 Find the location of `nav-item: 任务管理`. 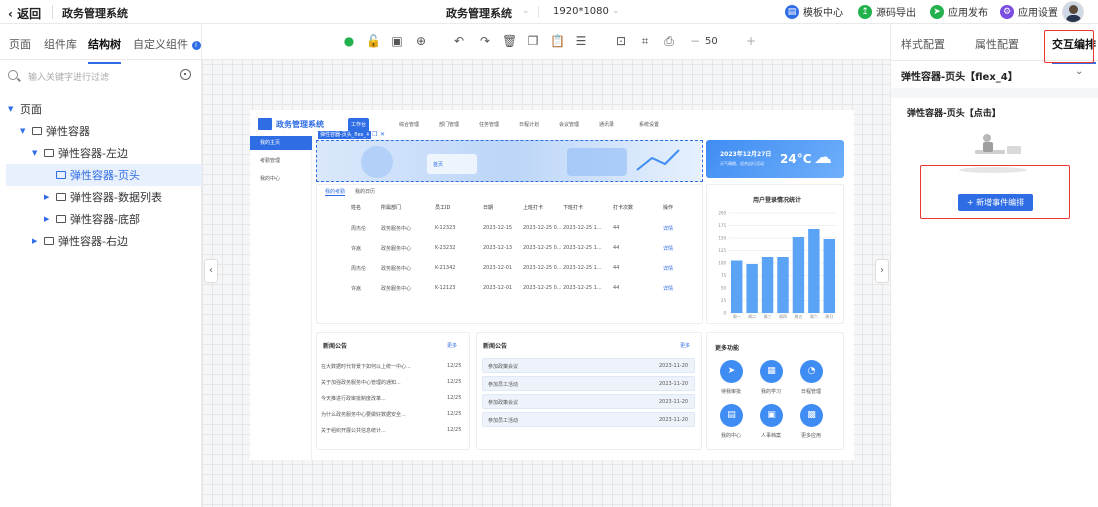

nav-item: 任务管理 is located at coordinates (489, 125).